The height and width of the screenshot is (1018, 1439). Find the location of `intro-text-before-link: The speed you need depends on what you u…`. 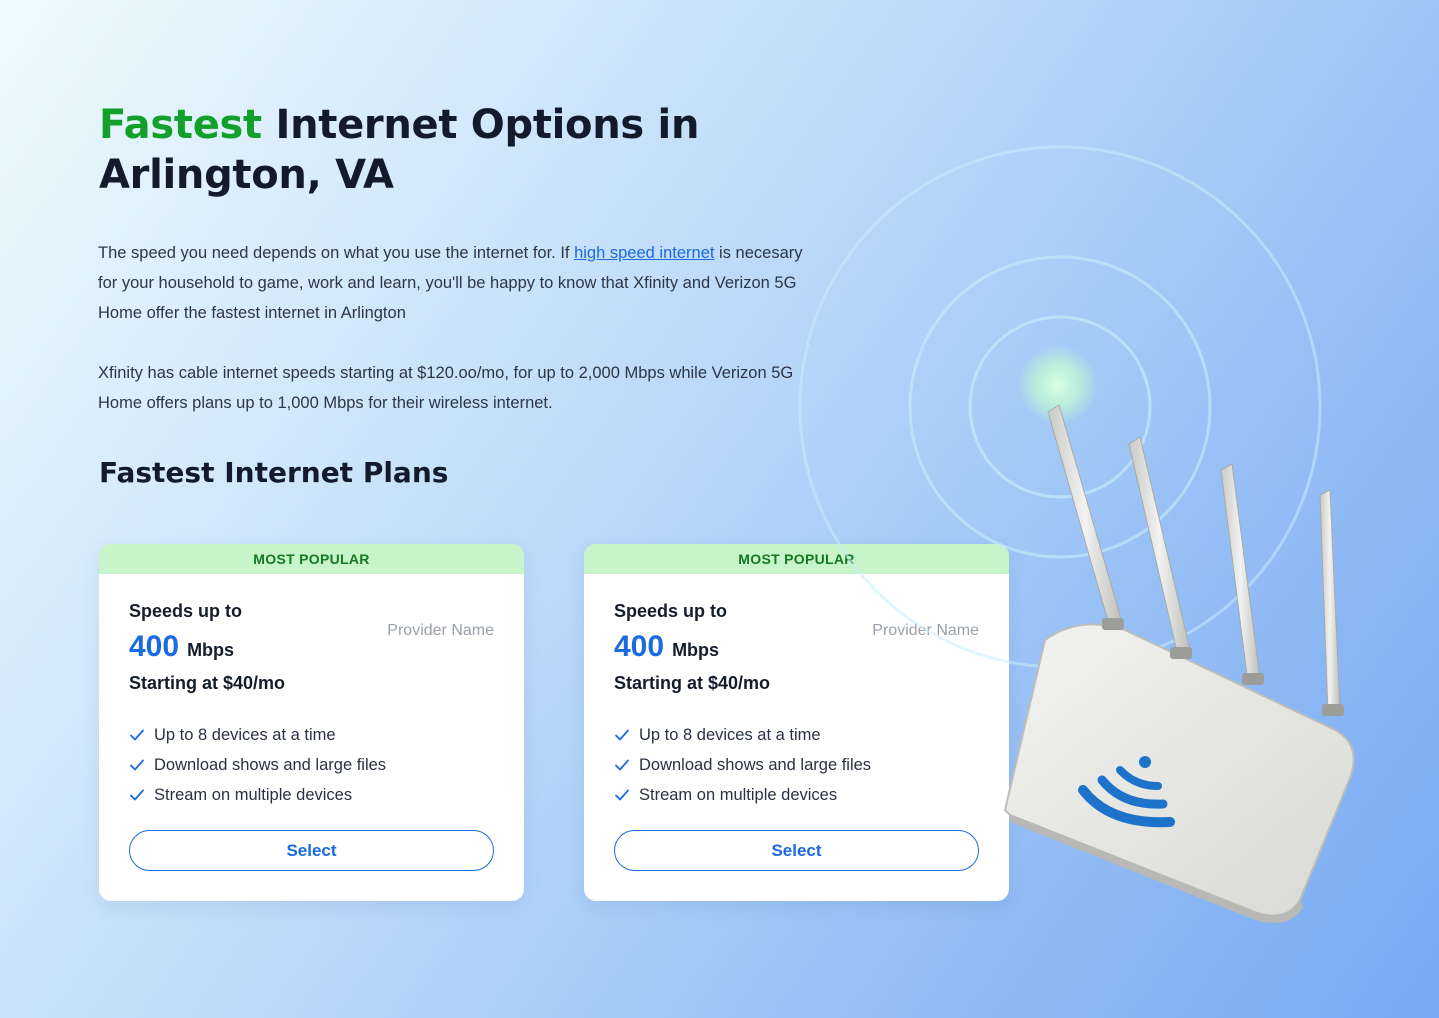

intro-text-before-link: The speed you need depends on what you u… is located at coordinates (336, 253).